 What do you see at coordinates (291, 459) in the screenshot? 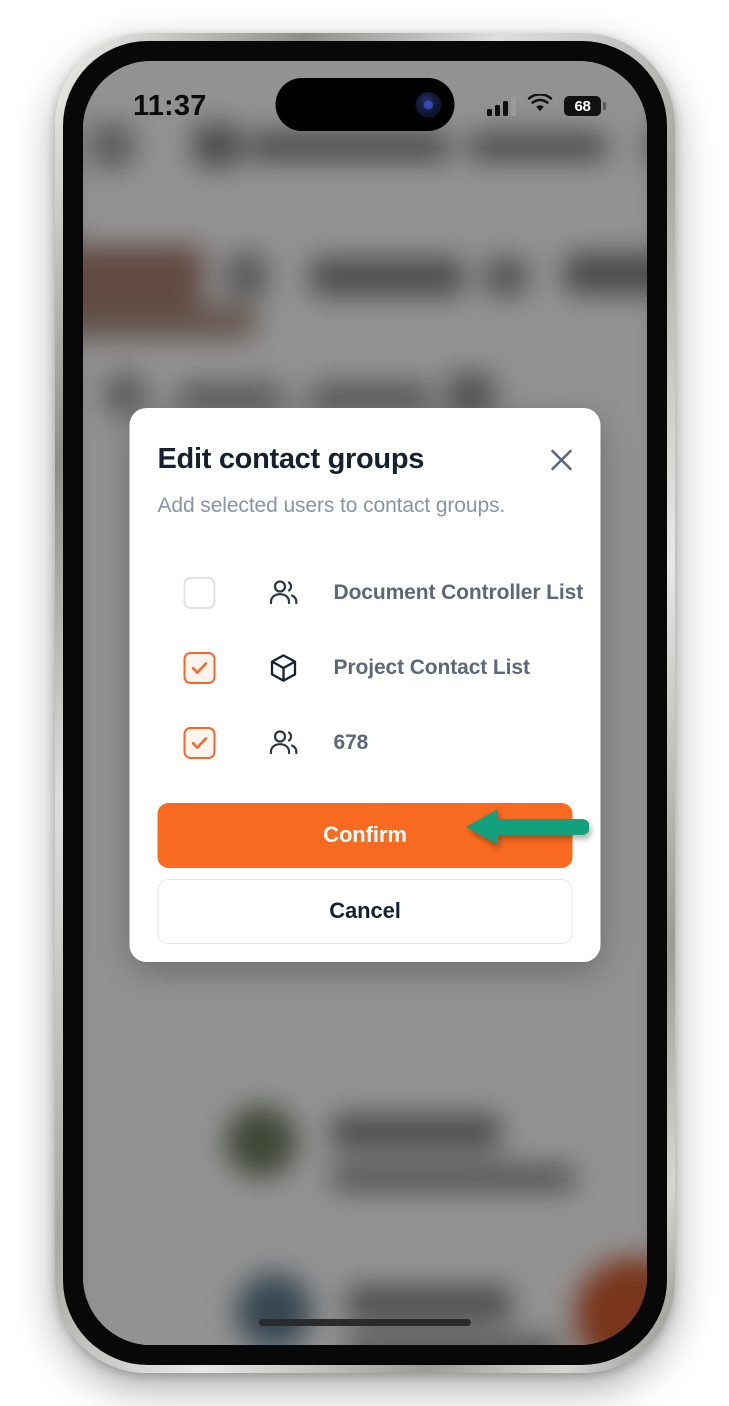
I see `page-title: Edit contact groups` at bounding box center [291, 459].